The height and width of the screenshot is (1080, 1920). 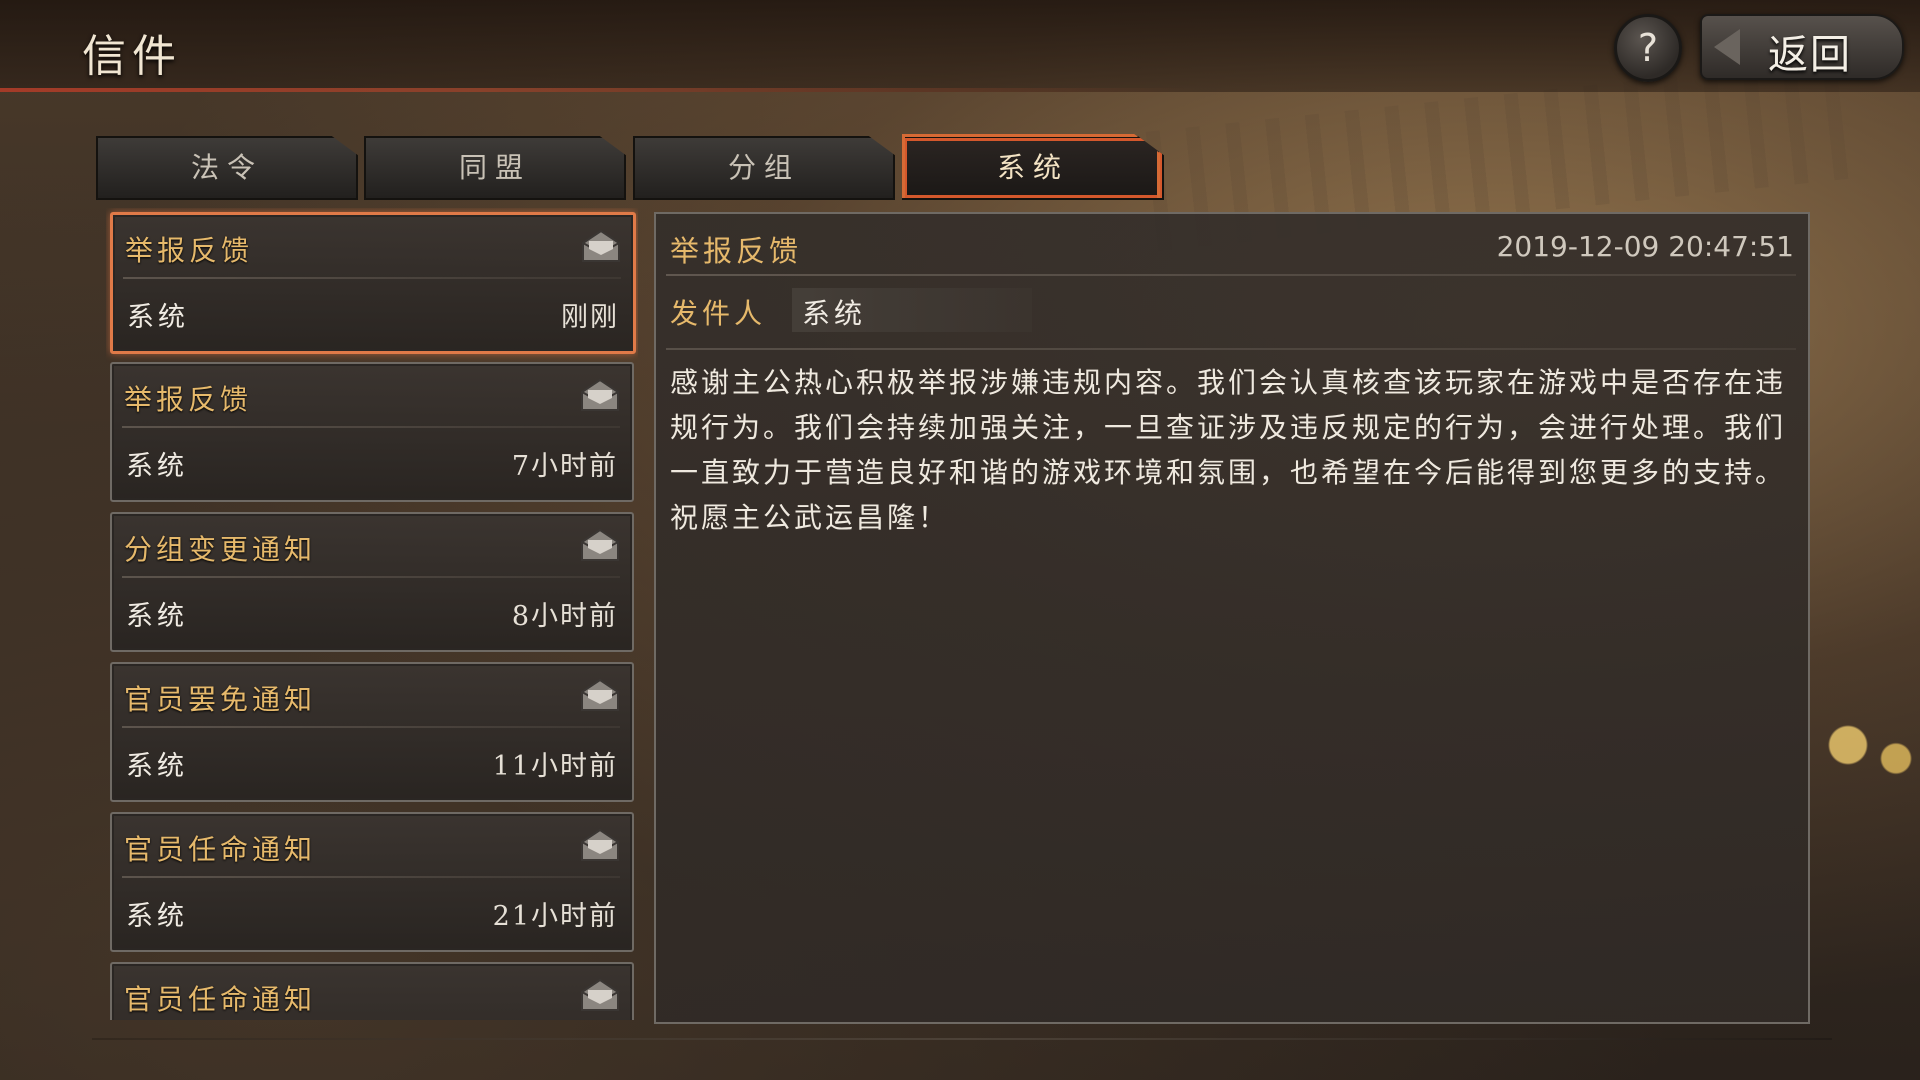 What do you see at coordinates (372, 582) in the screenshot?
I see `mail-item: 分组变更通知 系统 8小时前` at bounding box center [372, 582].